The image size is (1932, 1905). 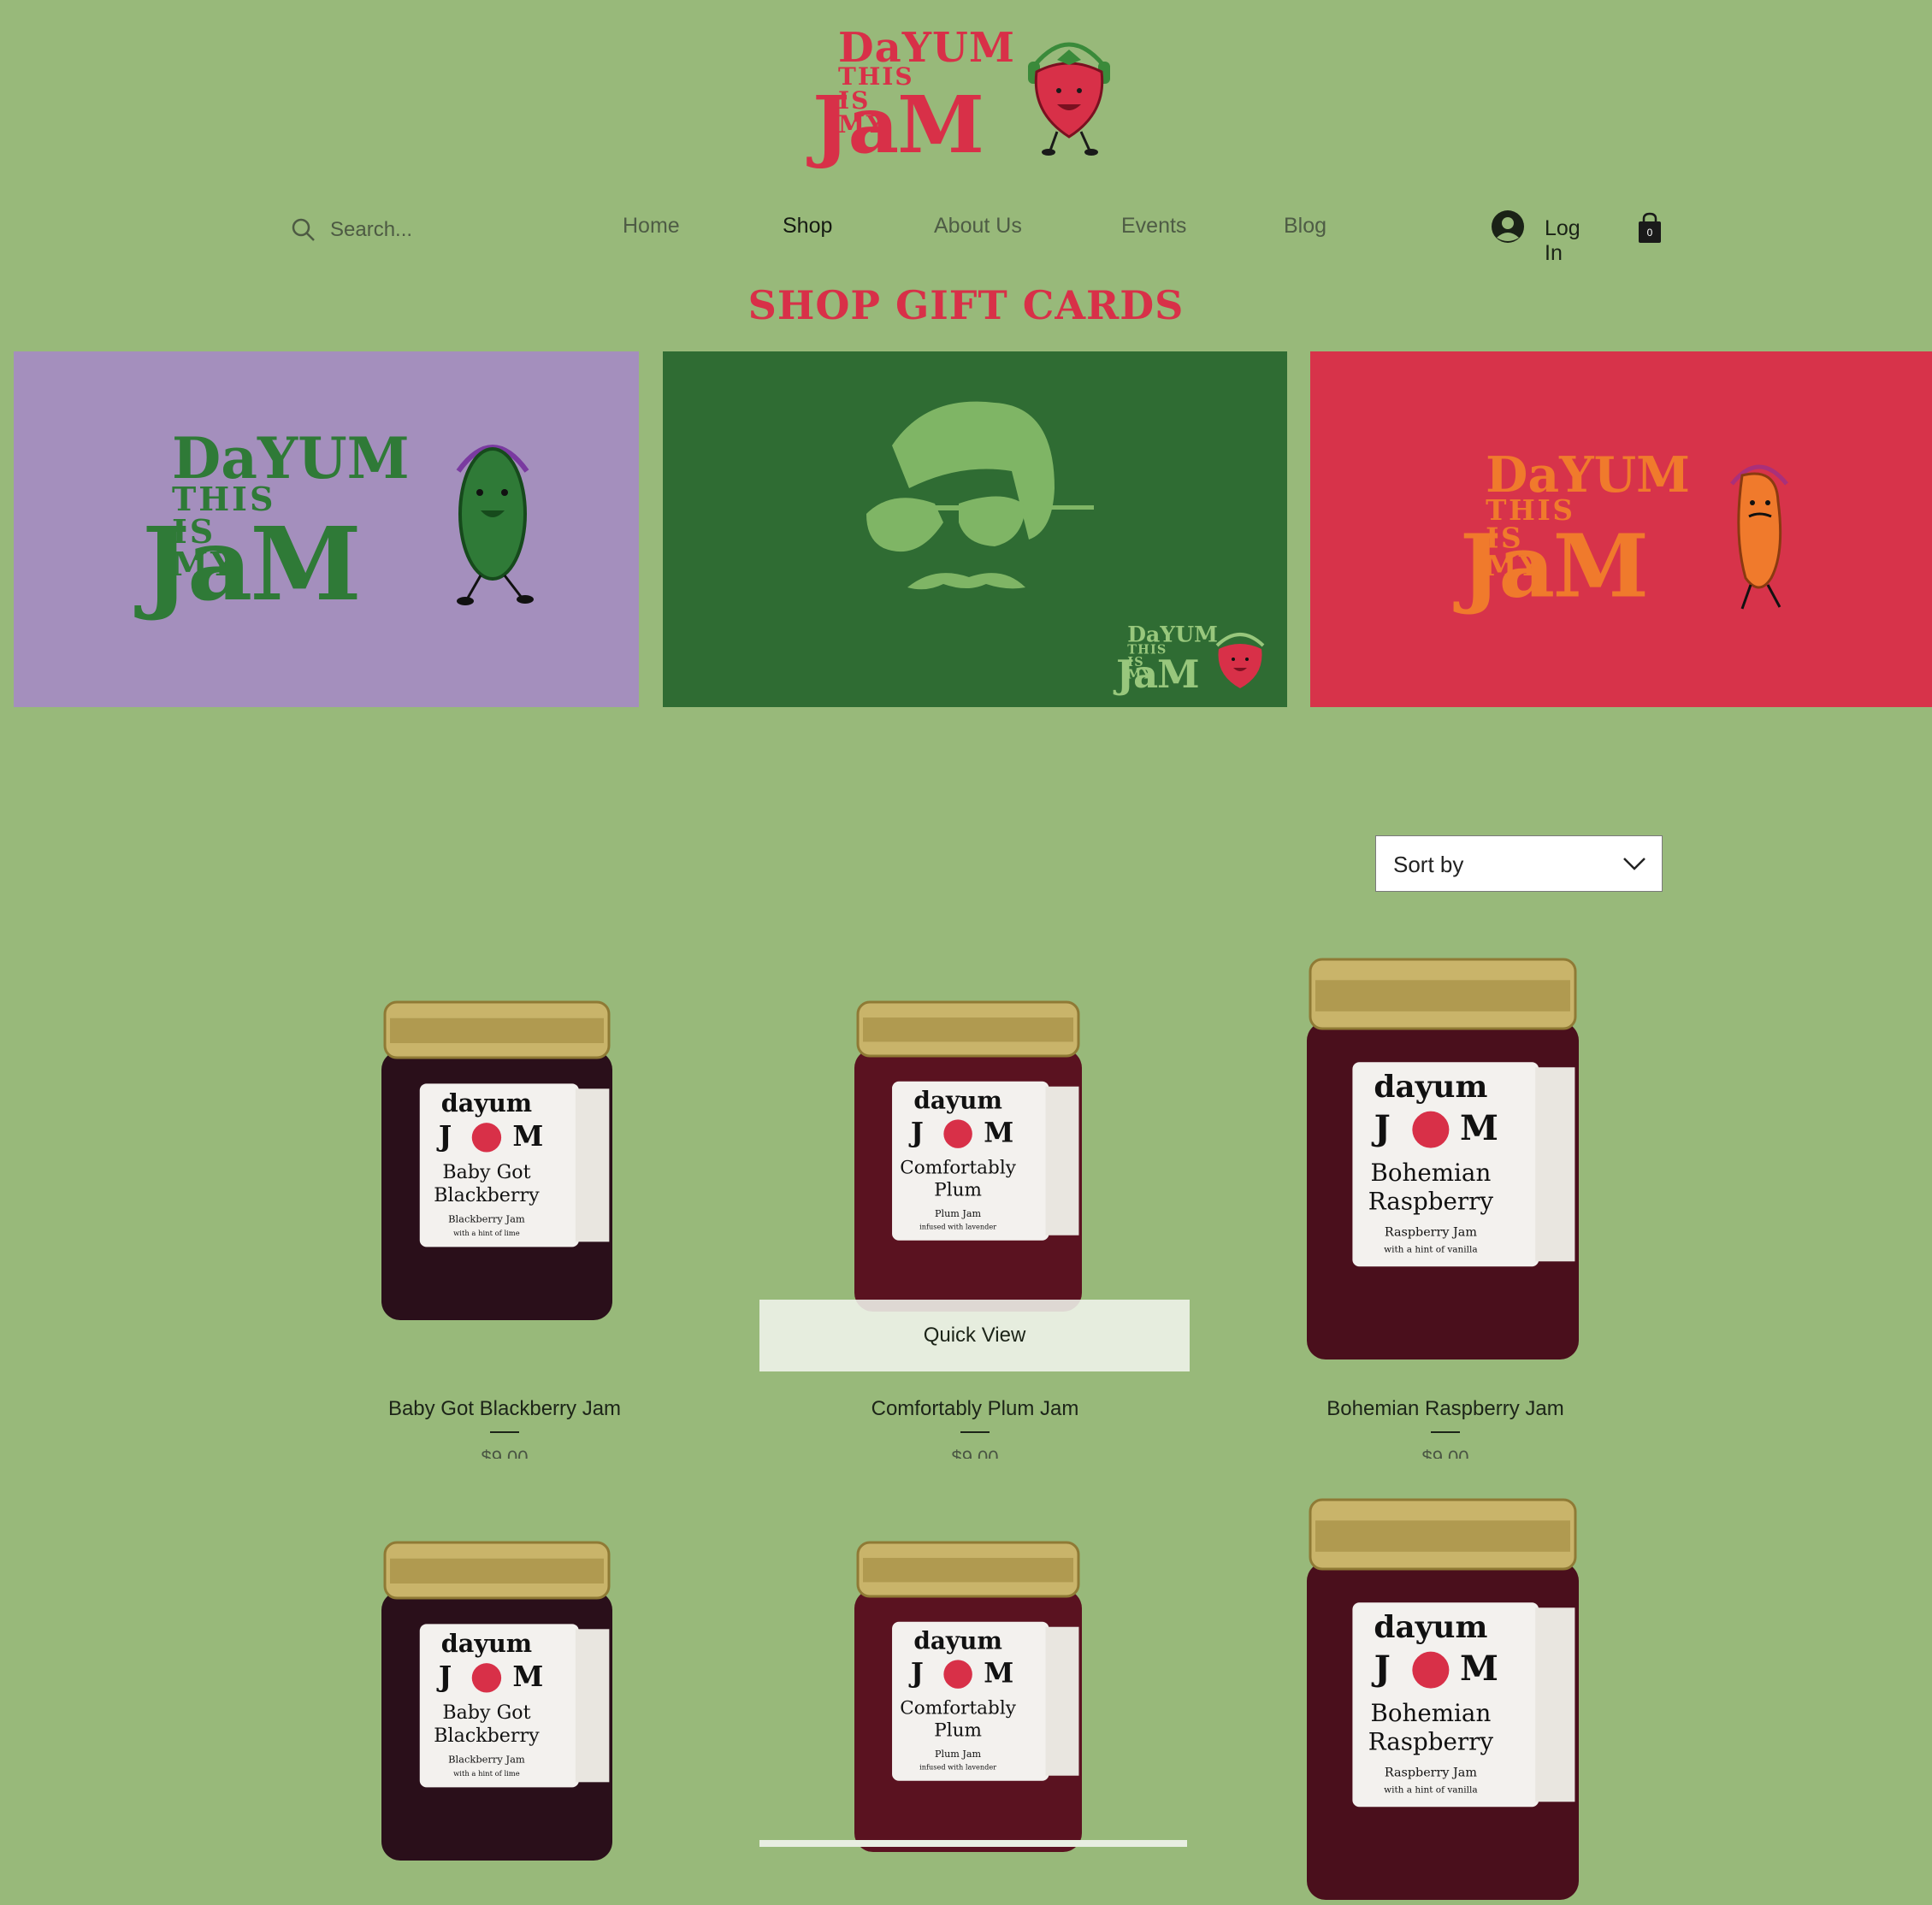 What do you see at coordinates (975, 1409) in the screenshot?
I see `product-name: Comfortably Plum Jam` at bounding box center [975, 1409].